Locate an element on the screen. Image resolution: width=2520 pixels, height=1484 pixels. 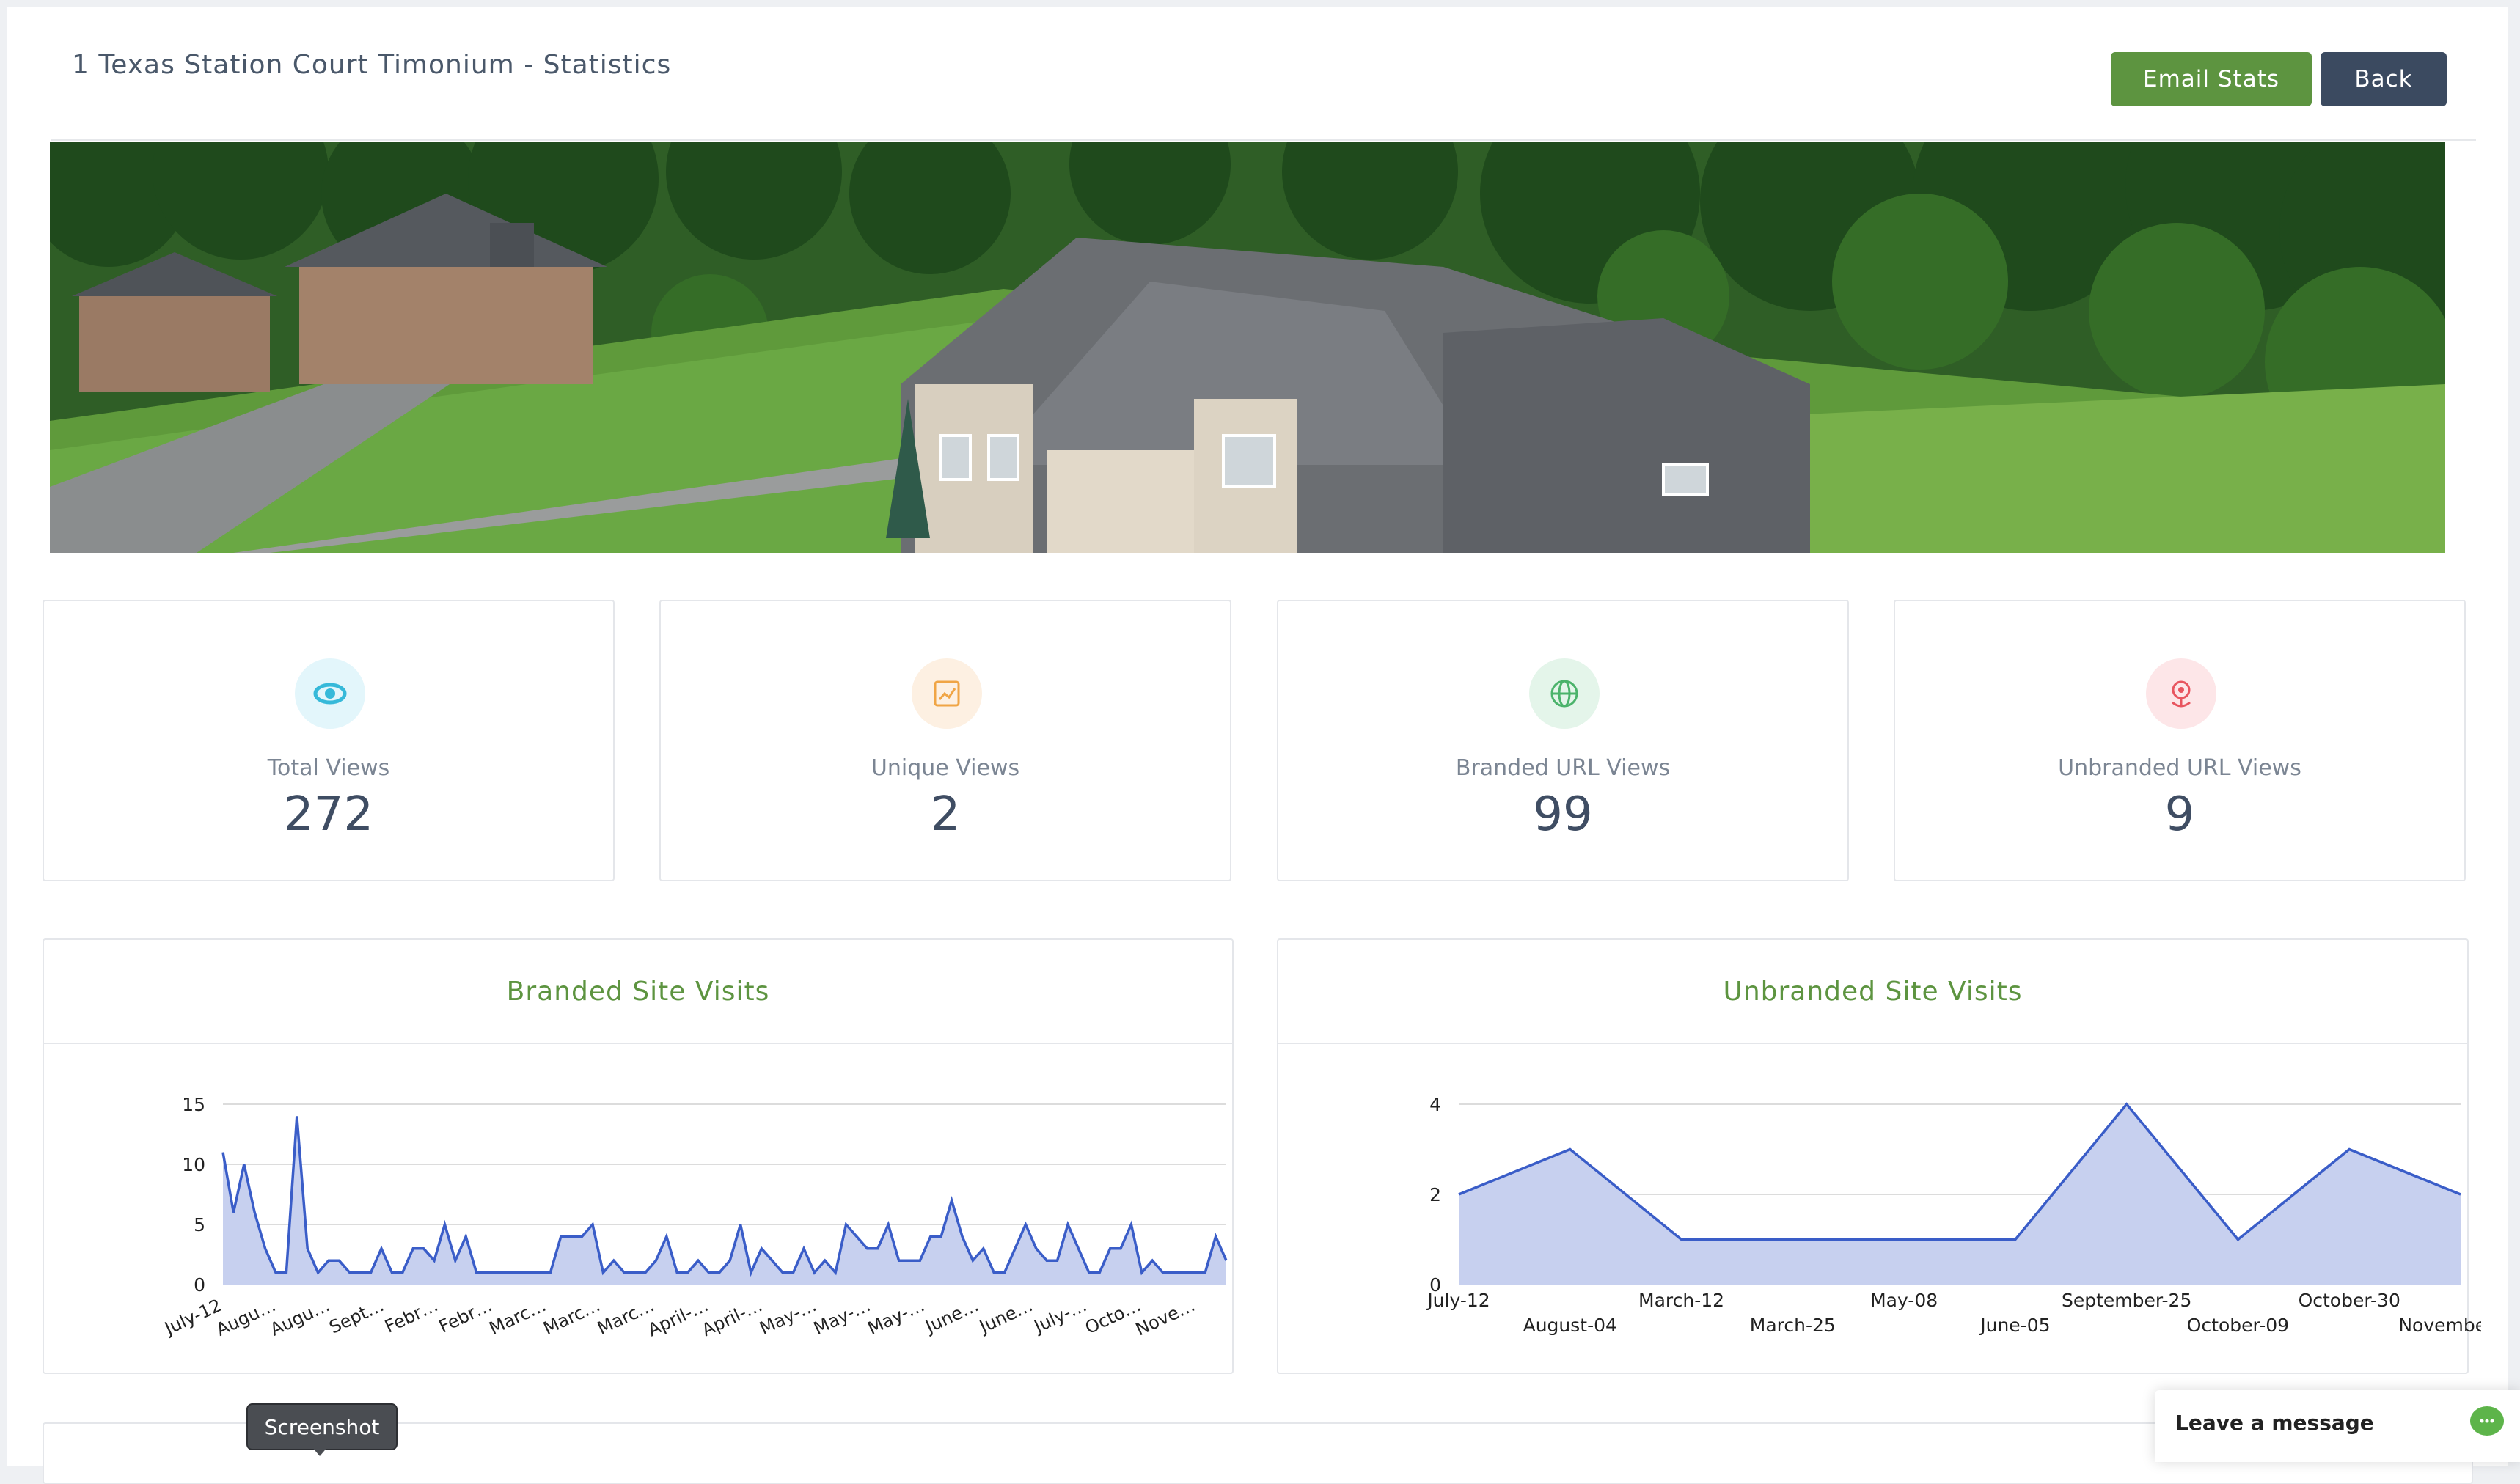
unbranded-chart-title: Unbranded Site Visits is located at coordinates (1873, 992).